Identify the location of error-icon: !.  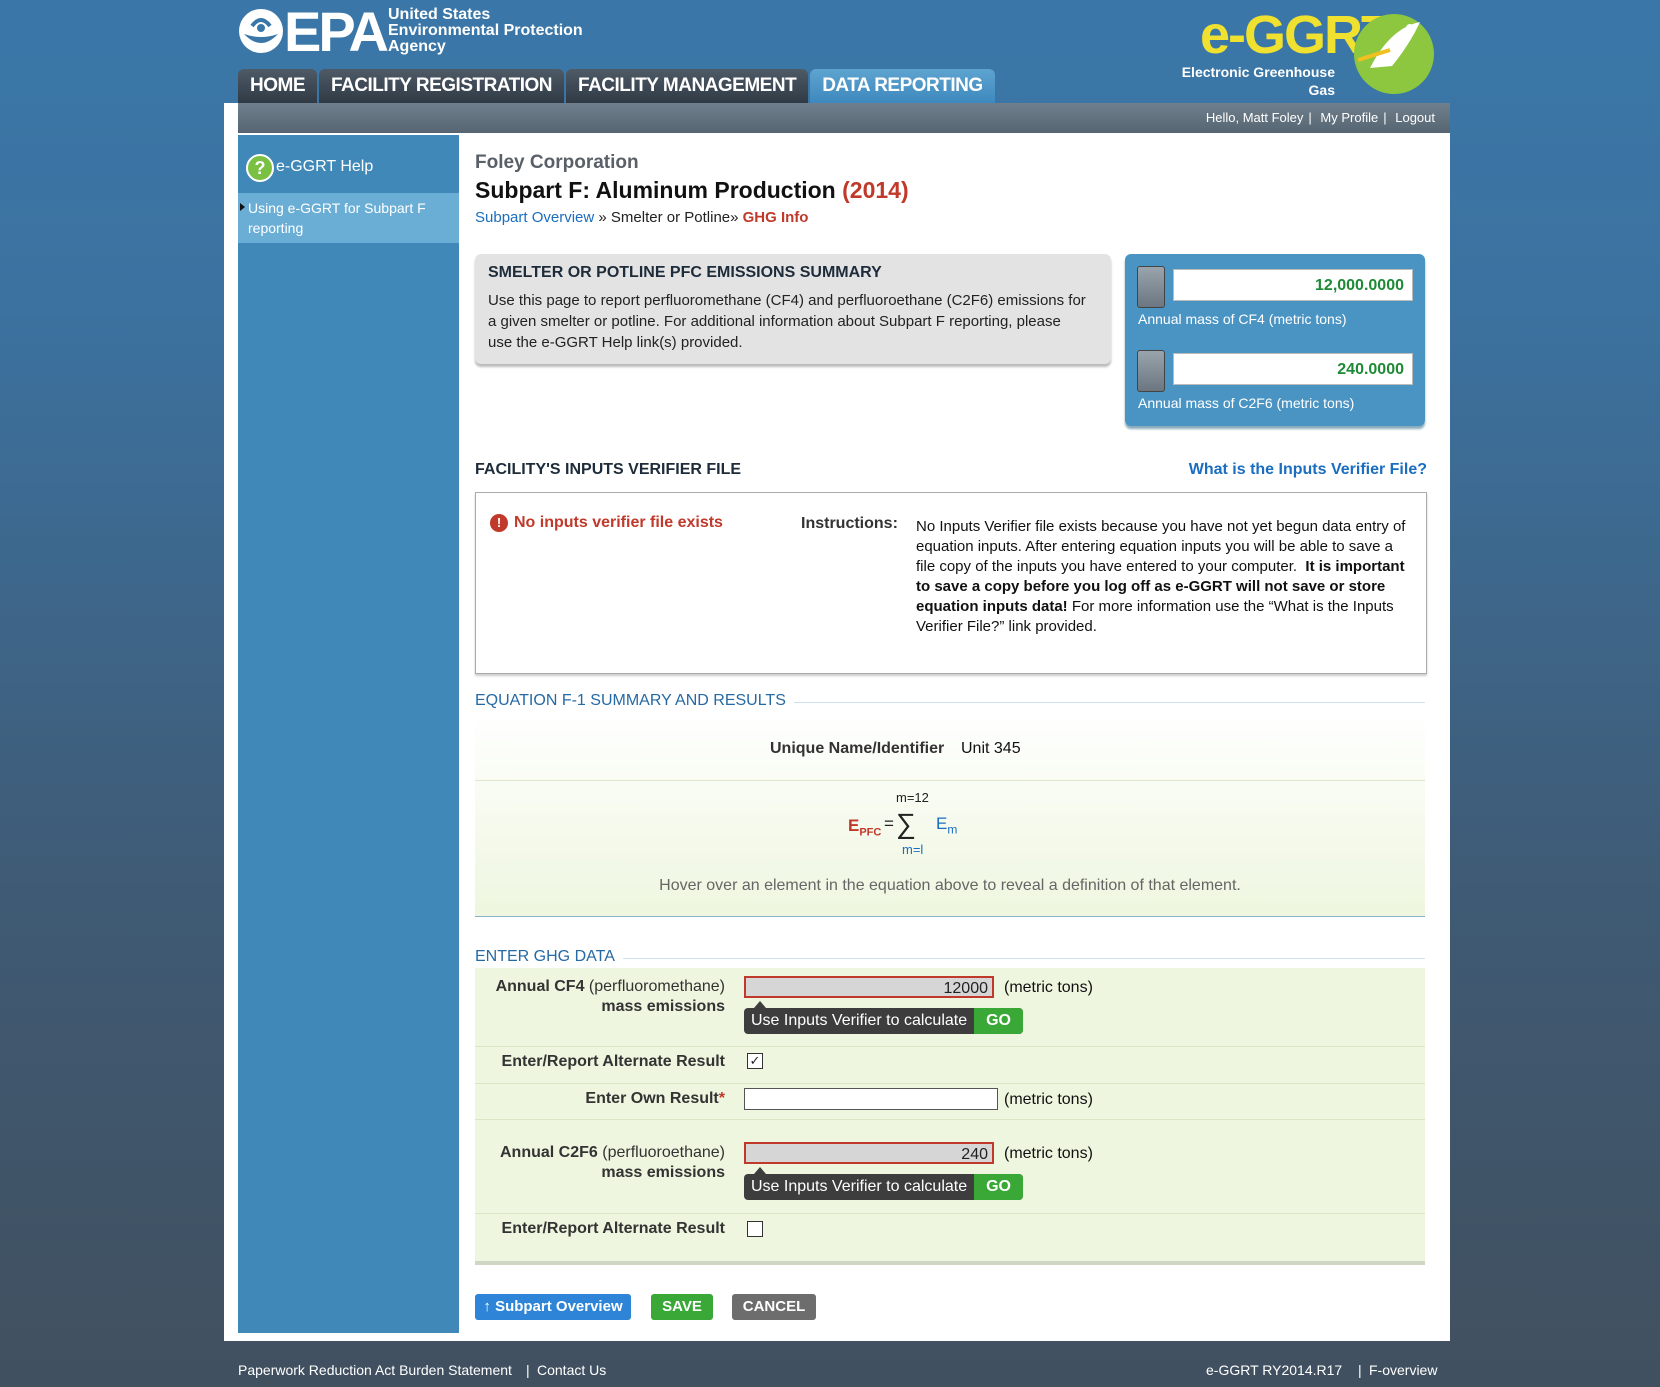
(499, 523).